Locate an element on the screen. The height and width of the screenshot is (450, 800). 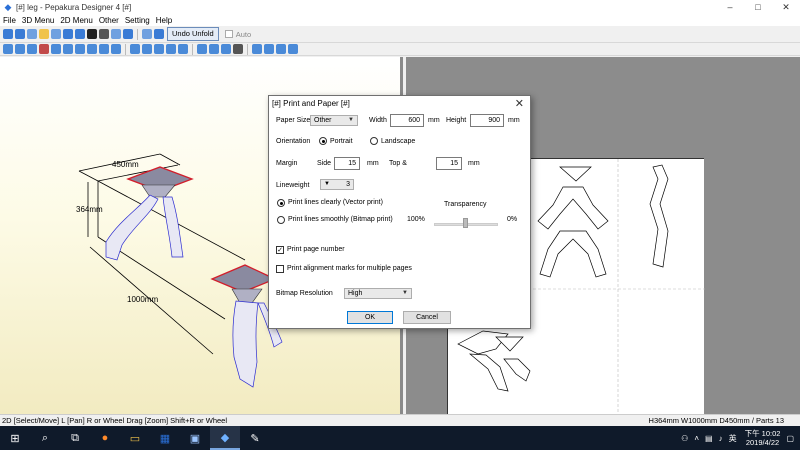
print-page-number-checkbox: ✓ is located at coordinates (280, 250).